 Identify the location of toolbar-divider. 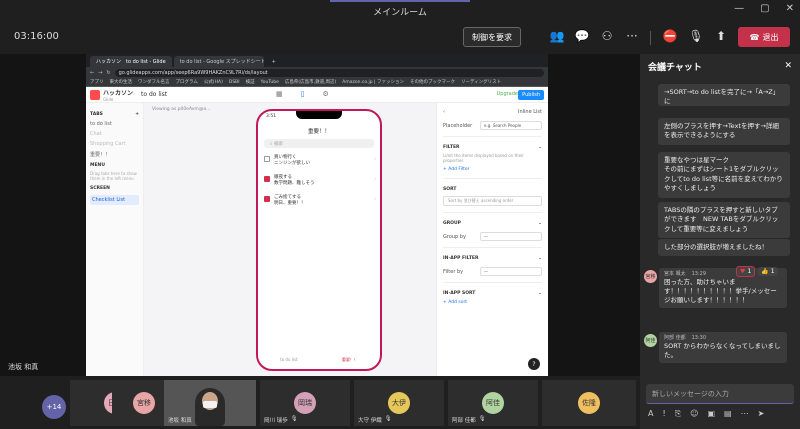
(650, 38).